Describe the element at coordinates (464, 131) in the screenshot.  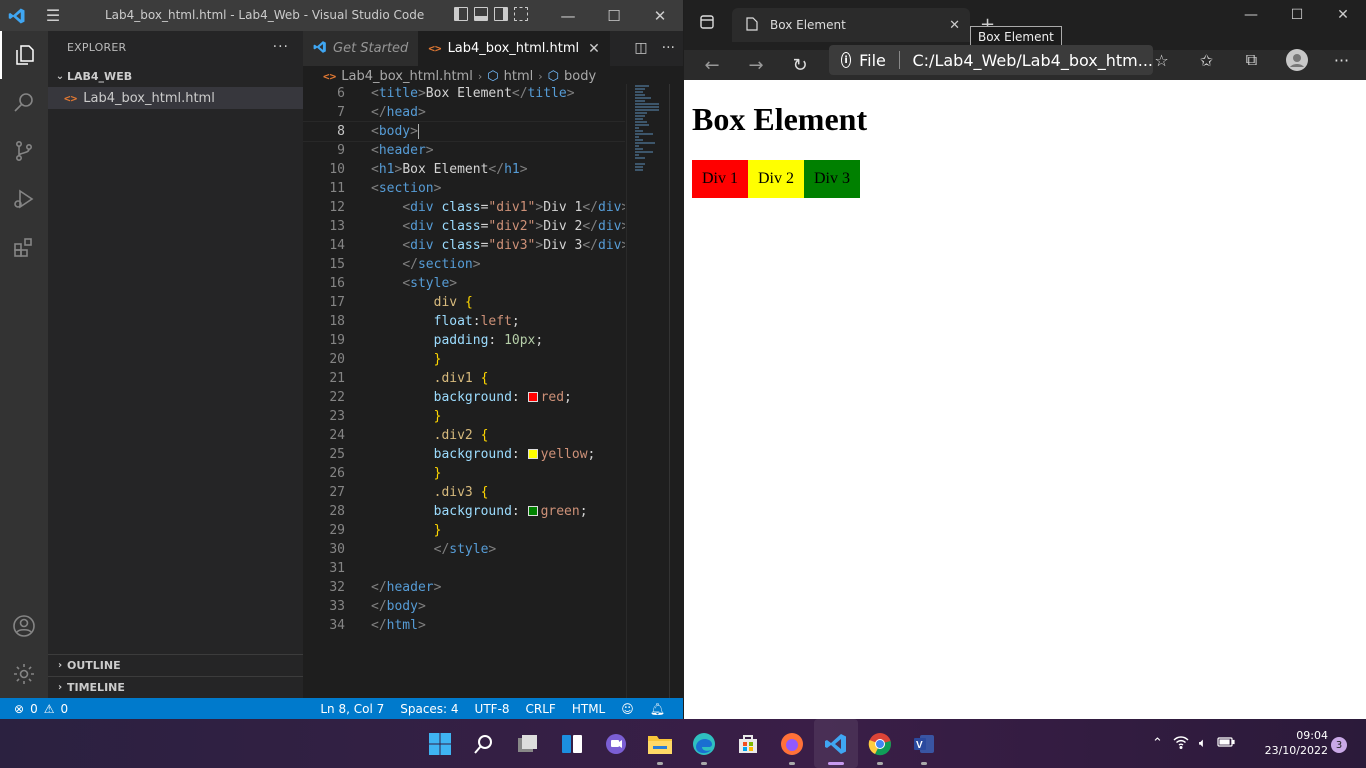
I see `code-line: 8 <body>` at that location.